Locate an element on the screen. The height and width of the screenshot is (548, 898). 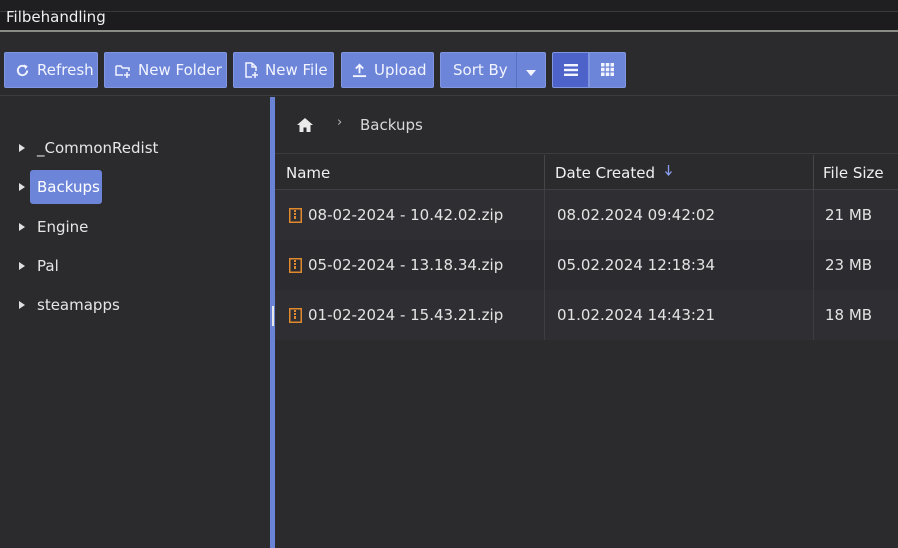
upload-icon is located at coordinates (359, 70).